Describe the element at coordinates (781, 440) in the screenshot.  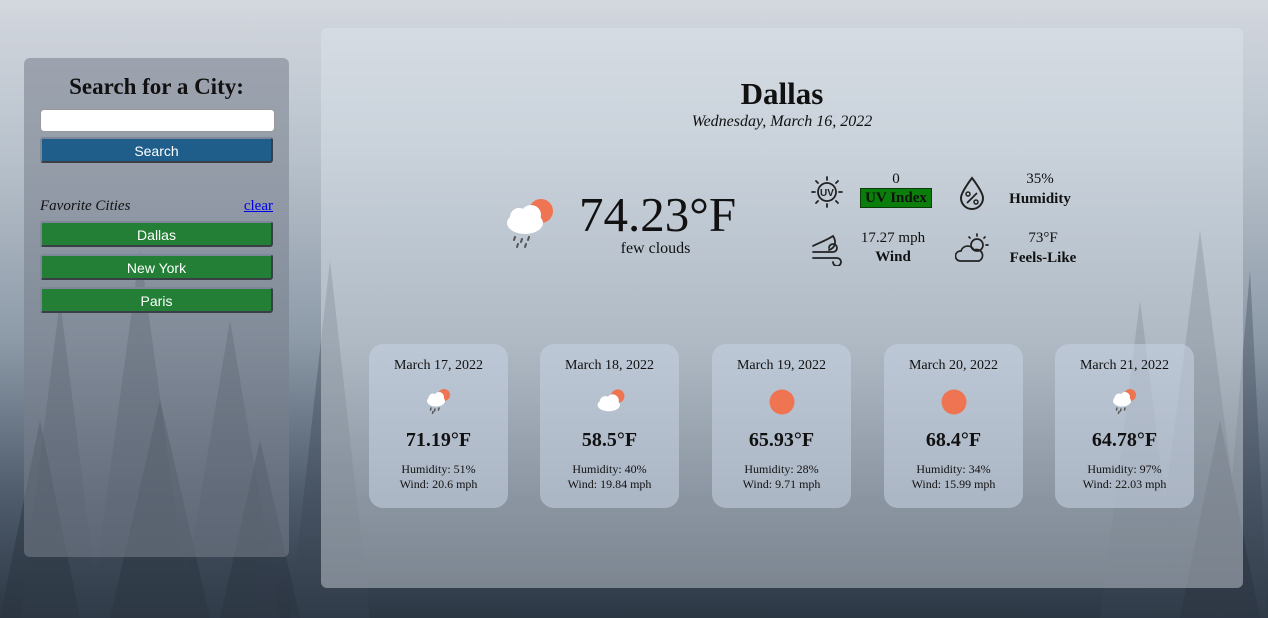
I see `forecast-temperature: 65.93°F` at that location.